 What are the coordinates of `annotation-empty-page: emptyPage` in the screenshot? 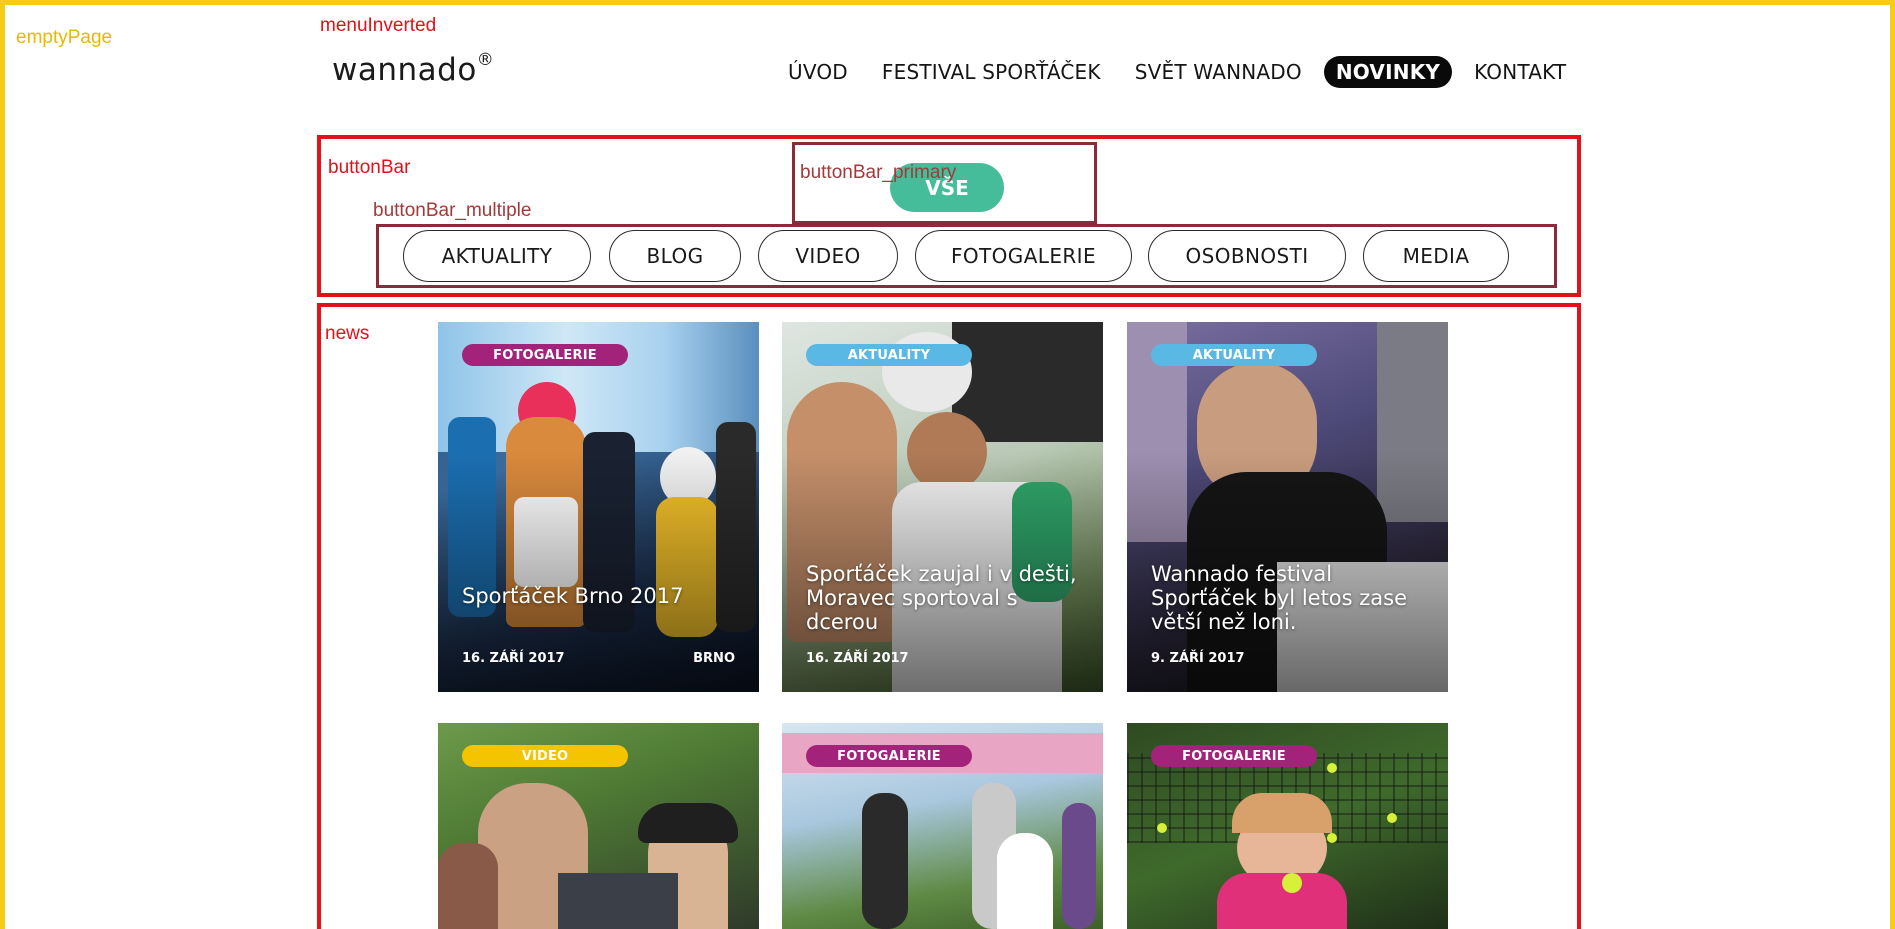 It's located at (64, 37).